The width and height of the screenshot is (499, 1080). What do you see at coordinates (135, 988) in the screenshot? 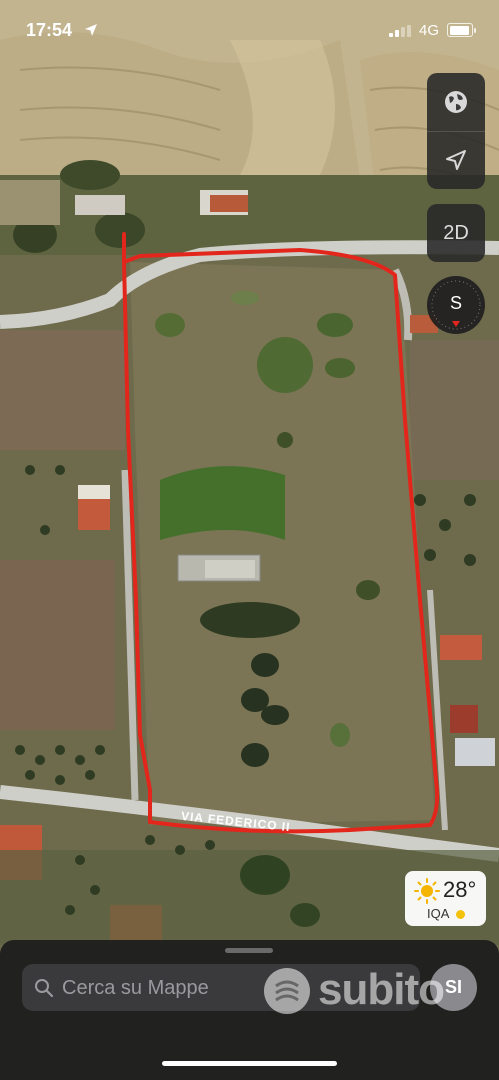
I see `search-placeholder: Cerca su Mappe` at bounding box center [135, 988].